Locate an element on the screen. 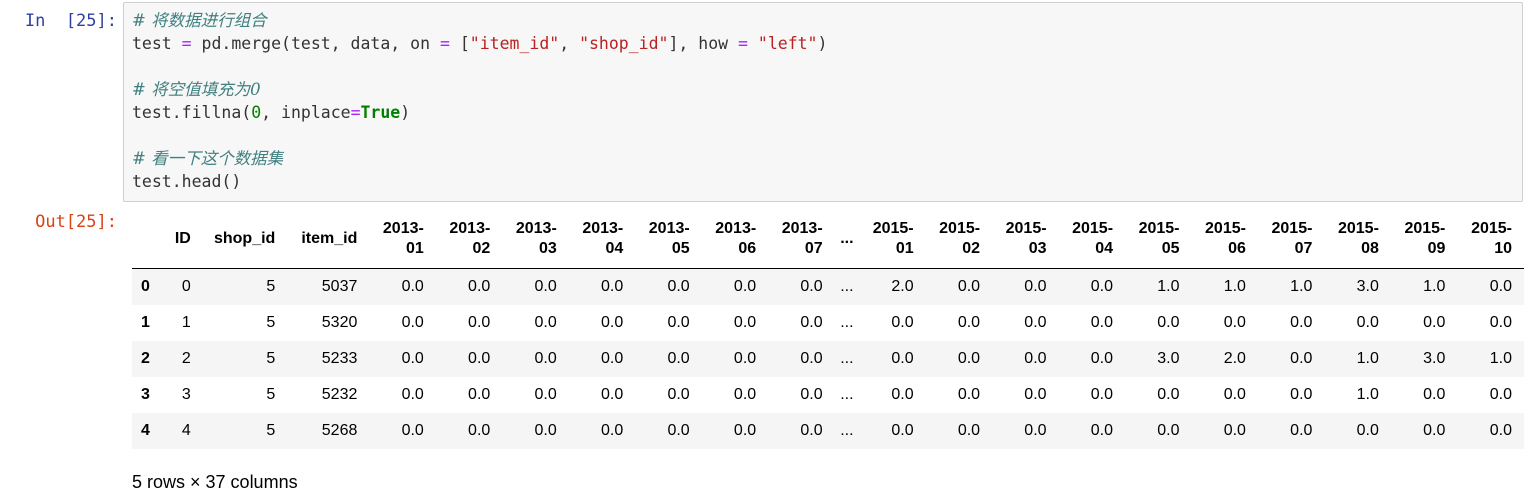 Image resolution: width=1524 pixels, height=494 pixels. code-token: 0 is located at coordinates (256, 112).